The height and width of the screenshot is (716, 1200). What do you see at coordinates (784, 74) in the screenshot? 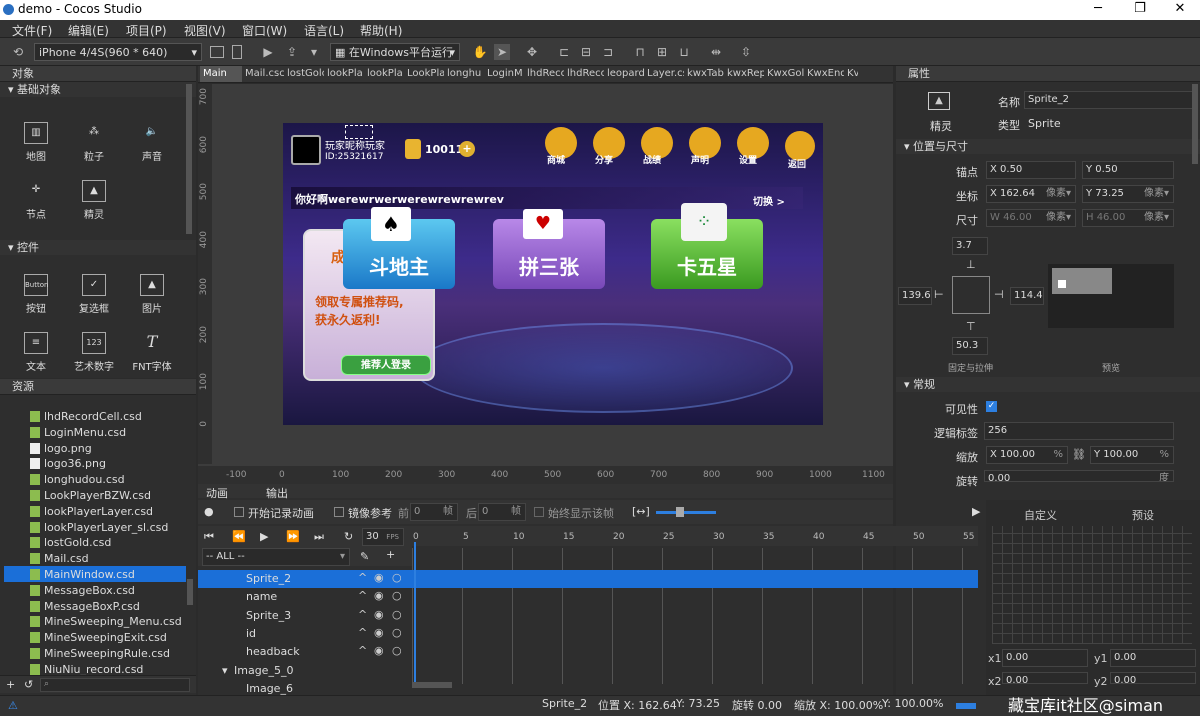
I see `tab-14: KwxGol` at bounding box center [784, 74].